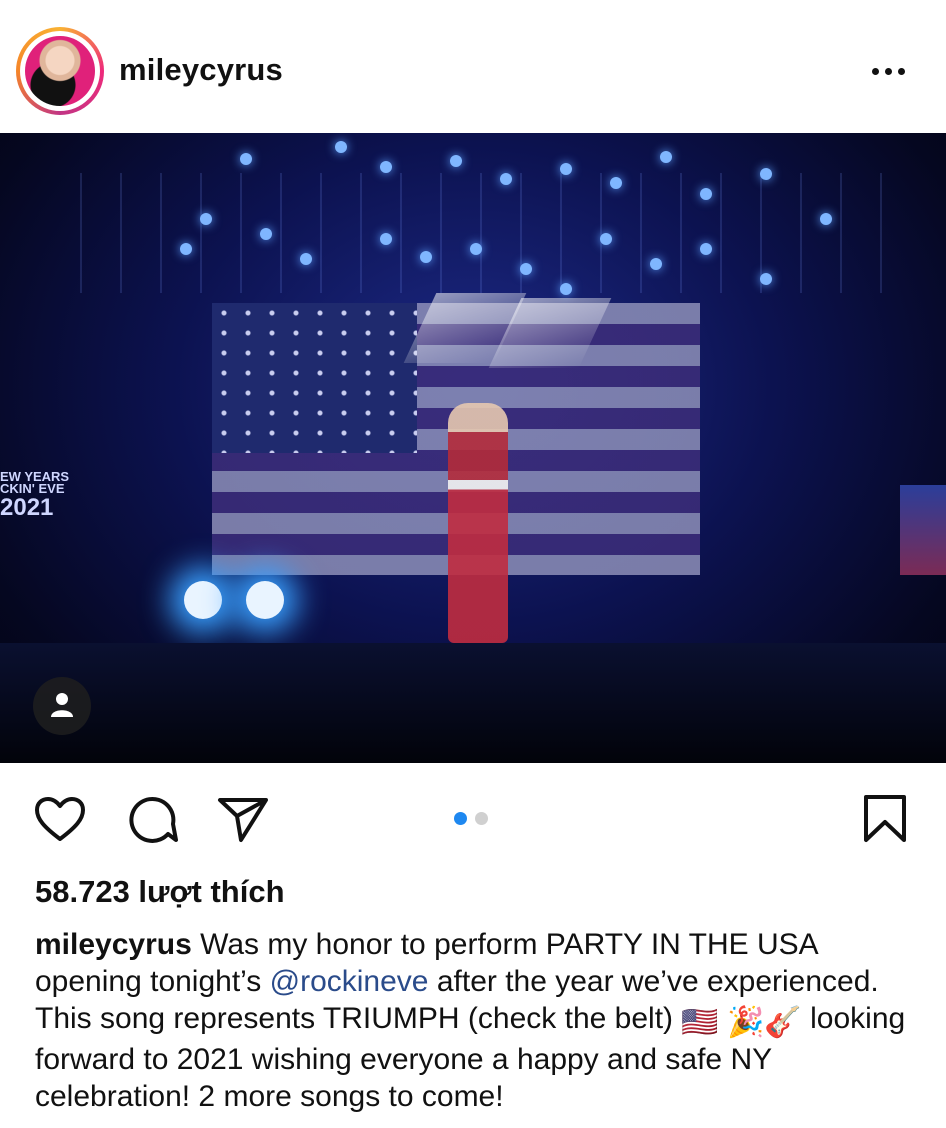 The height and width of the screenshot is (1128, 946). Describe the element at coordinates (60, 819) in the screenshot. I see `heart-icon` at that location.